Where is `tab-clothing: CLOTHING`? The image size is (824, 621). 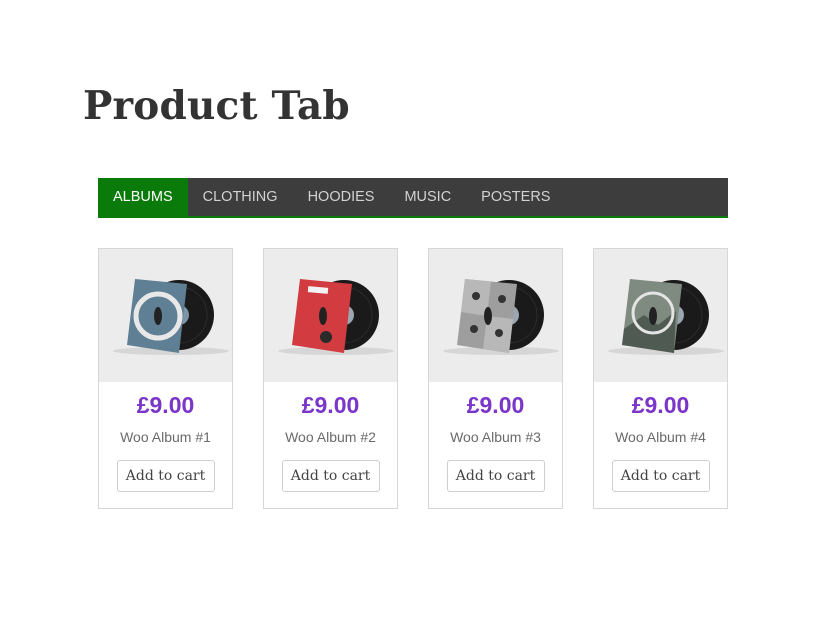 tab-clothing: CLOTHING is located at coordinates (240, 197).